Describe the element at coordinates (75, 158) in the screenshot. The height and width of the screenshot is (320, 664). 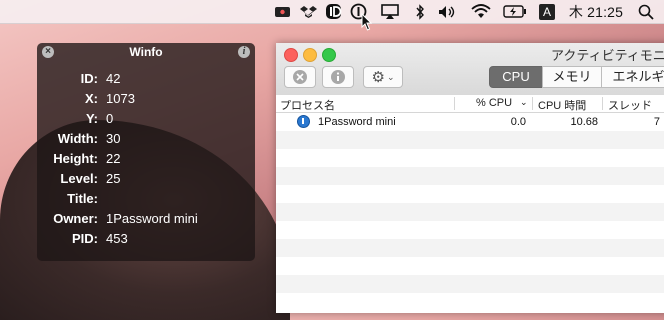
I see `winfo-key: Height:` at that location.